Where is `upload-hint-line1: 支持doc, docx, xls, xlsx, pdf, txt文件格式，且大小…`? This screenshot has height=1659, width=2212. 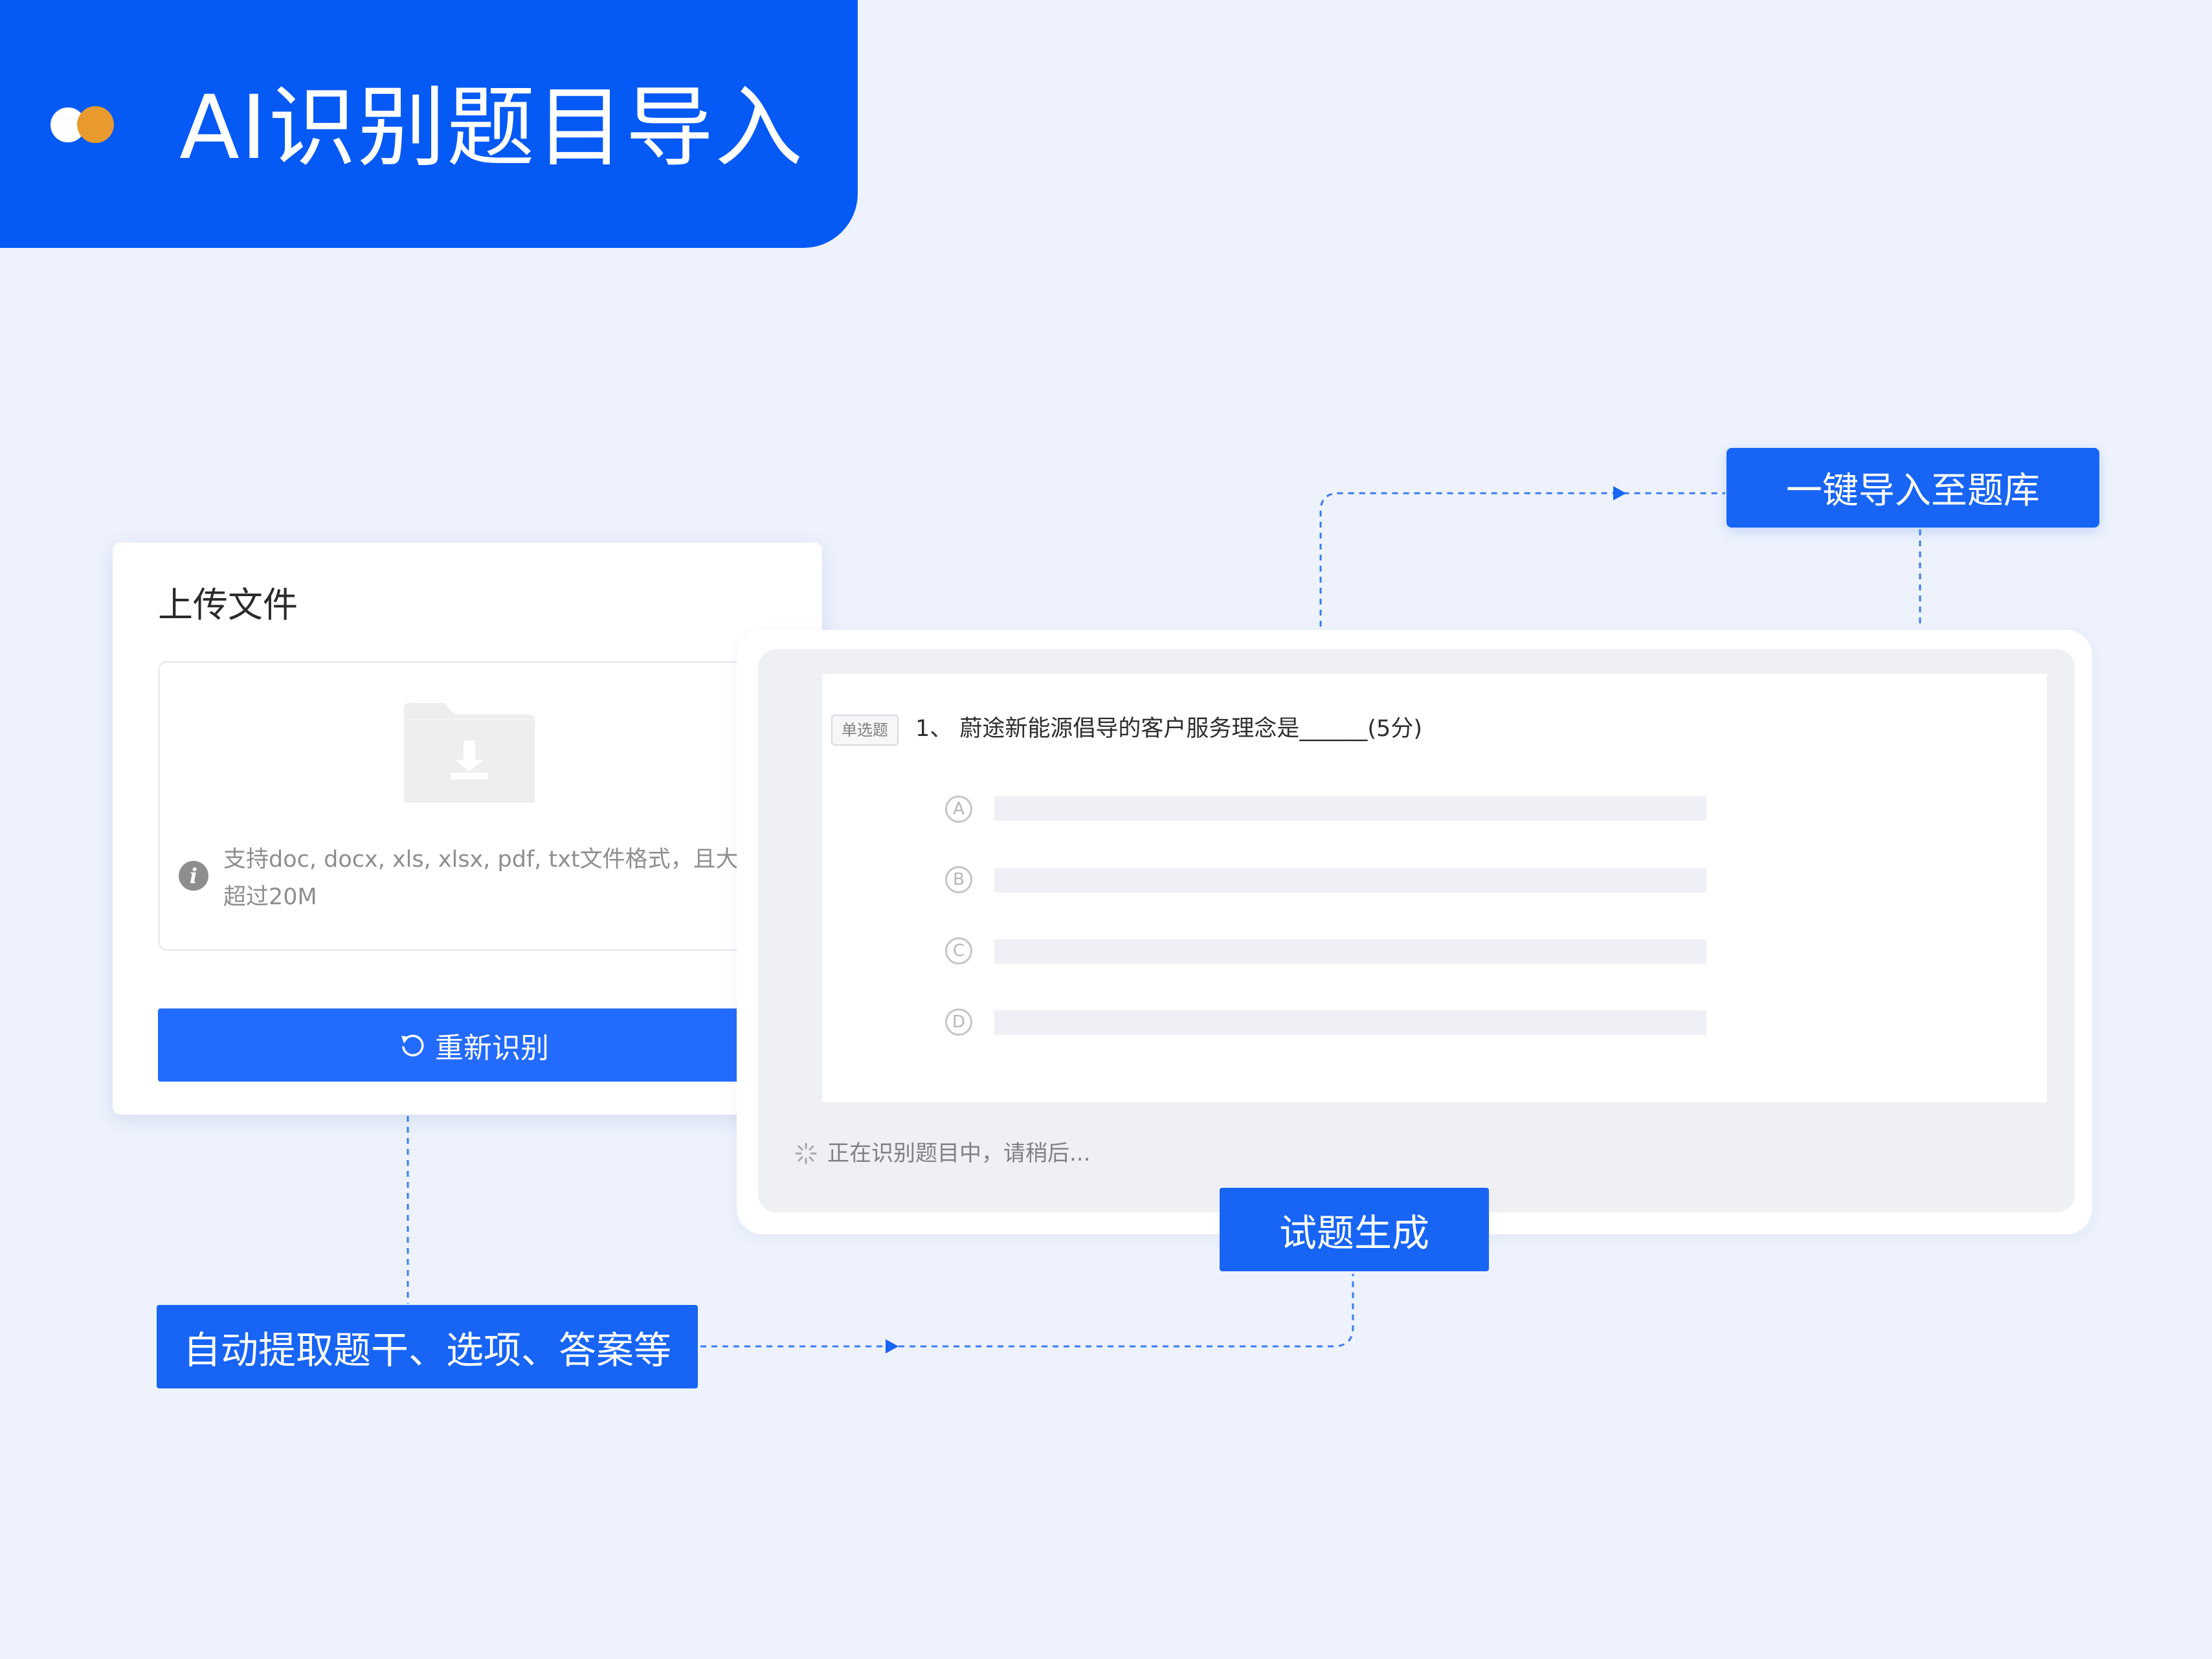 upload-hint-line1: 支持doc, docx, xls, xlsx, pdf, txt文件格式，且大小… is located at coordinates (504, 860).